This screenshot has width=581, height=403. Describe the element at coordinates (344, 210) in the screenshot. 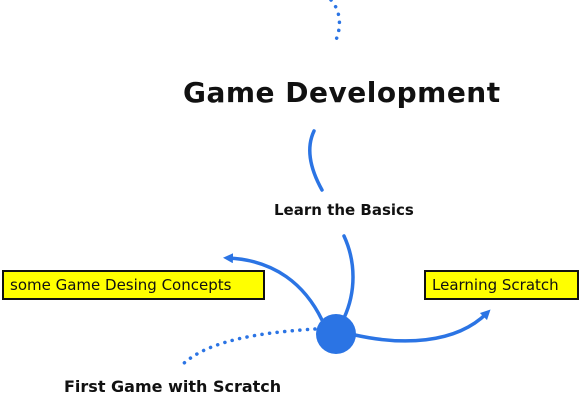

I see `learn-basics-node: Learn the Basics` at that location.